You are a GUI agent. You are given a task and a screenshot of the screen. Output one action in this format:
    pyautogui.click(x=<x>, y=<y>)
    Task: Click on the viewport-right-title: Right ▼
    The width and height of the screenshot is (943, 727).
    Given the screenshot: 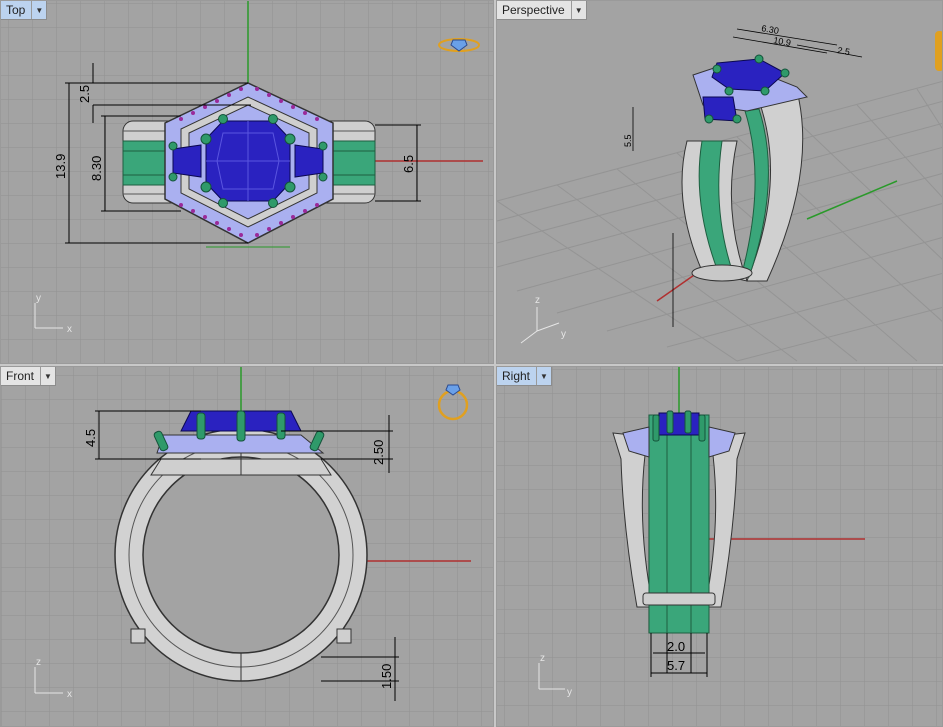 What is the action you would take?
    pyautogui.click(x=525, y=376)
    